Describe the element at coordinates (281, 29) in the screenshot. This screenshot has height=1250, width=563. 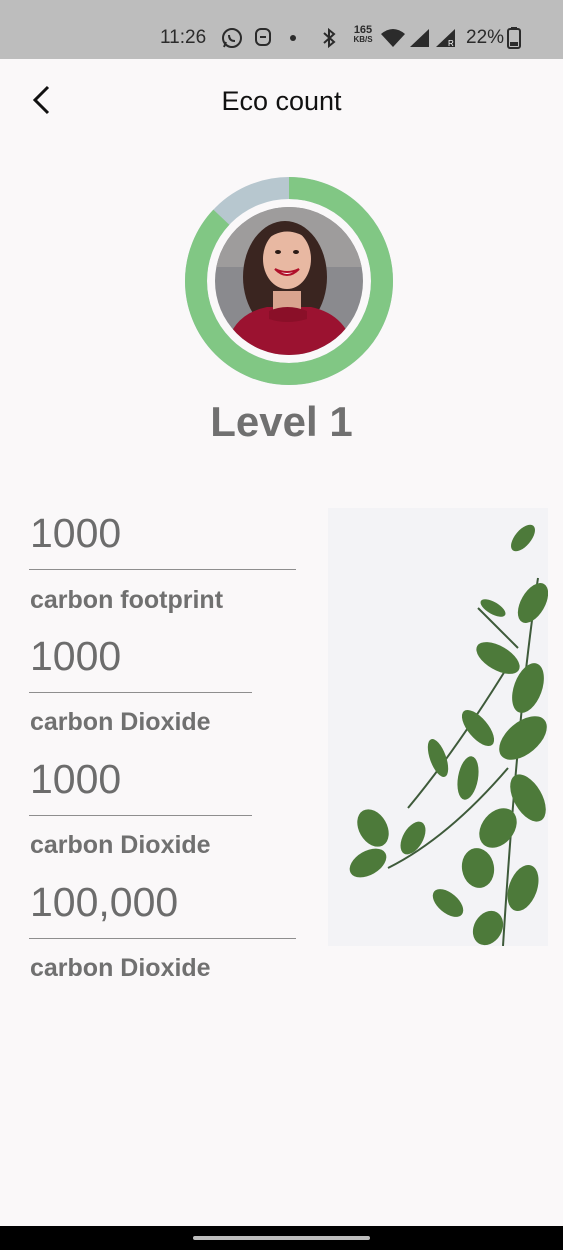
I see `status-bar: 11:26 165 KB/S R 22%` at that location.